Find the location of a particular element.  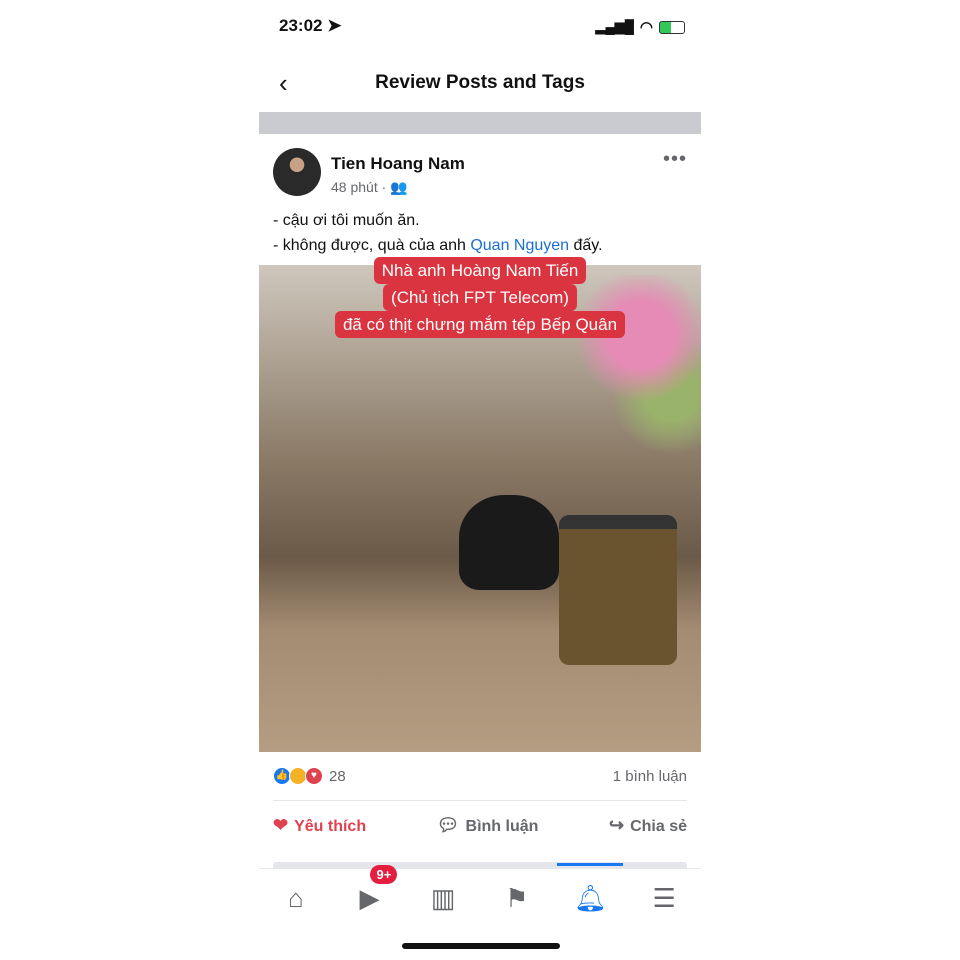

home-icon: ⌂ is located at coordinates (295, 898).